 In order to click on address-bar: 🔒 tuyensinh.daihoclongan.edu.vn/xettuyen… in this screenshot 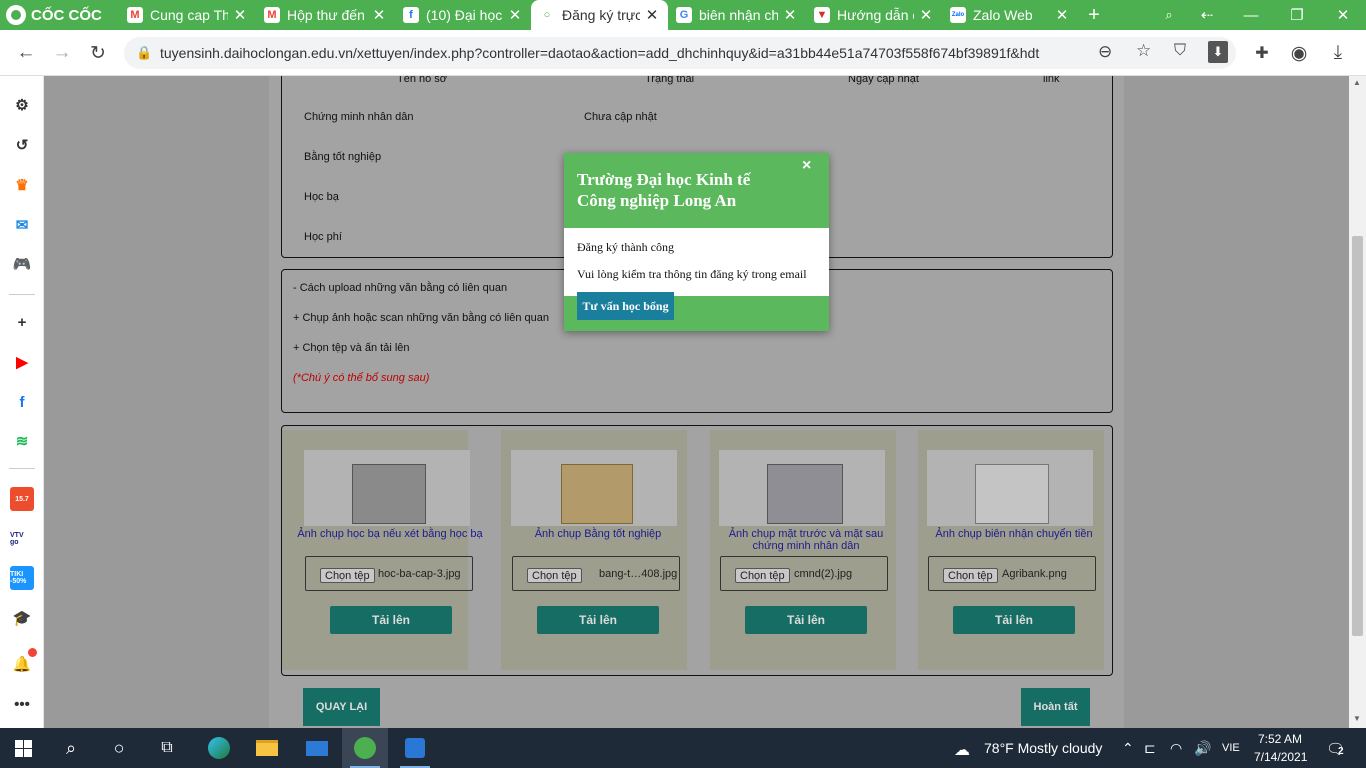, I will do `click(680, 53)`.